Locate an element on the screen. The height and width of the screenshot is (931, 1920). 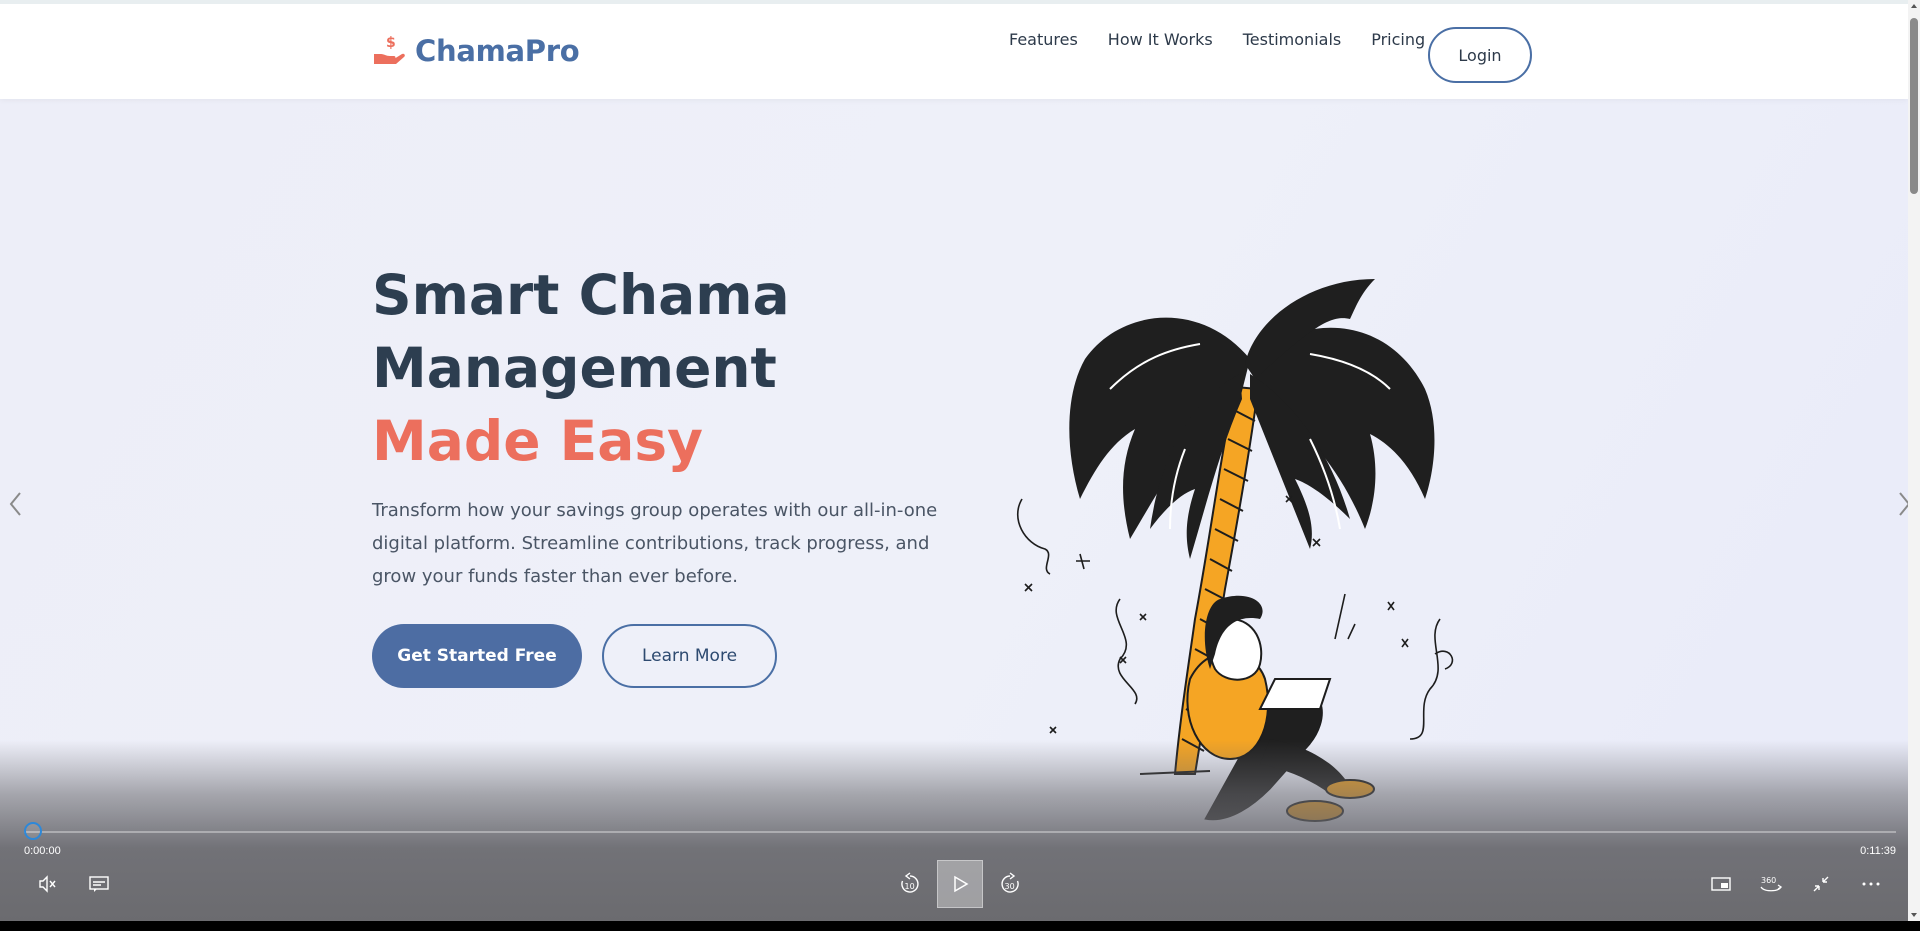
seek-handle is located at coordinates (33, 831).